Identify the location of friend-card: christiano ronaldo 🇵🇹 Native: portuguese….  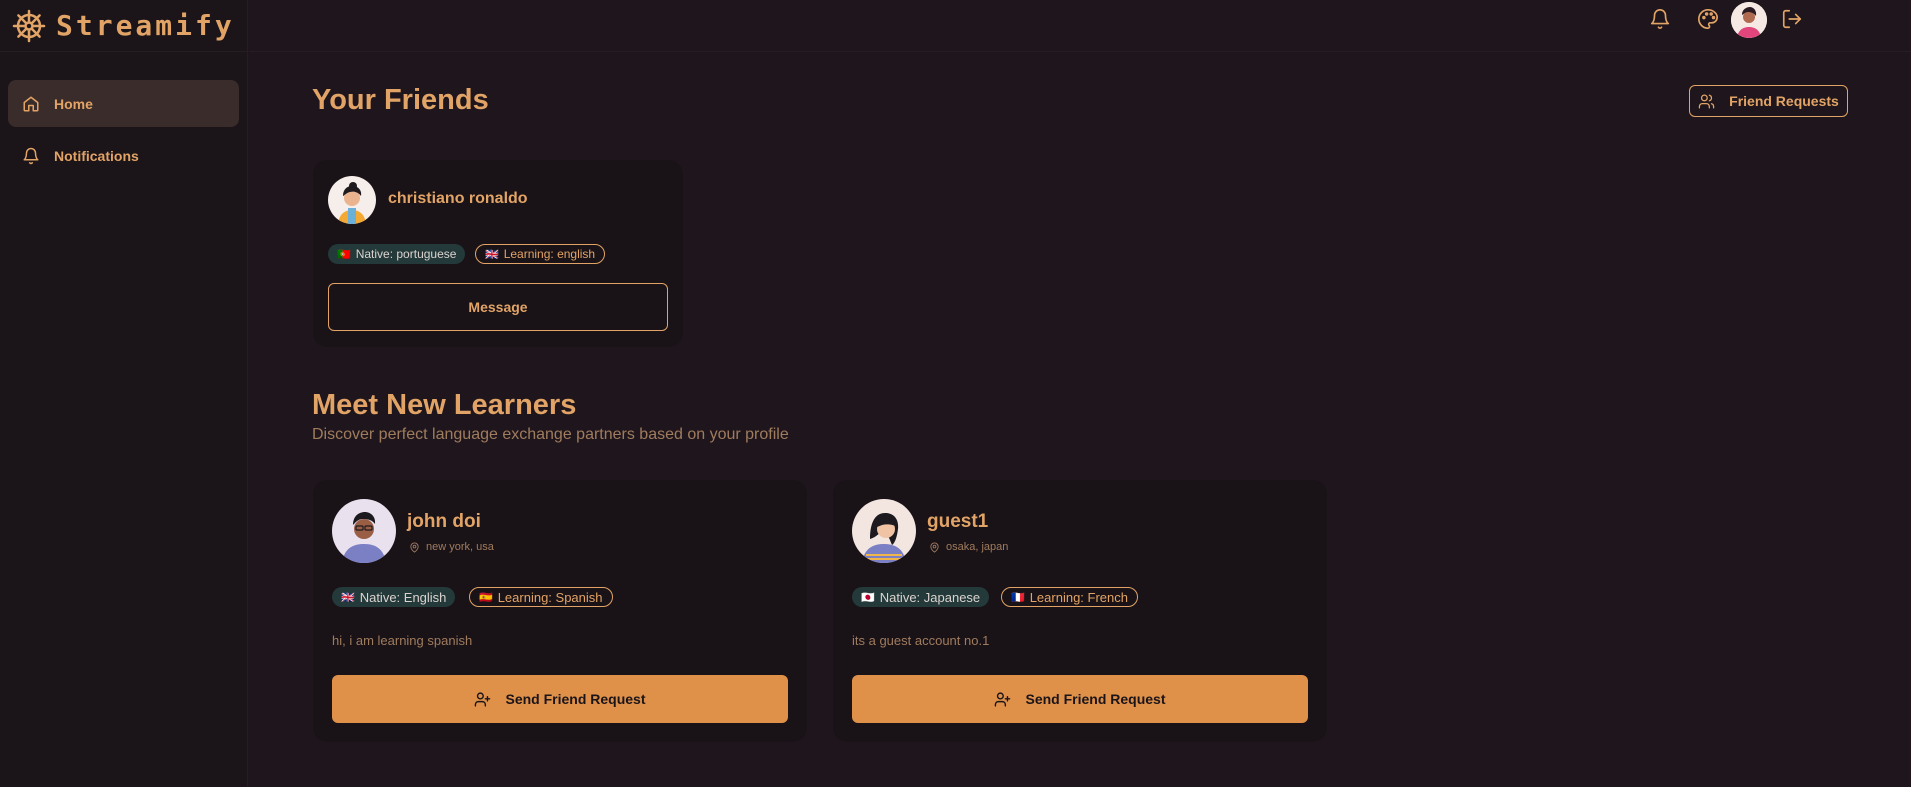
(498, 253).